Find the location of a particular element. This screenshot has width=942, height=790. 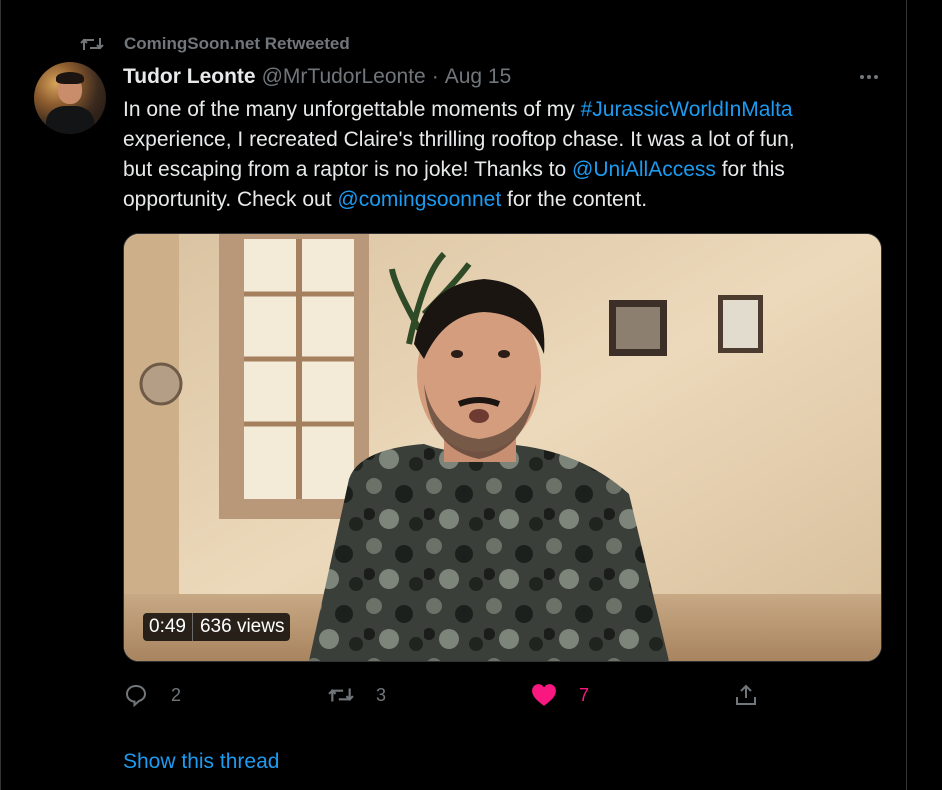

retweet-button: 3 is located at coordinates (357, 695).